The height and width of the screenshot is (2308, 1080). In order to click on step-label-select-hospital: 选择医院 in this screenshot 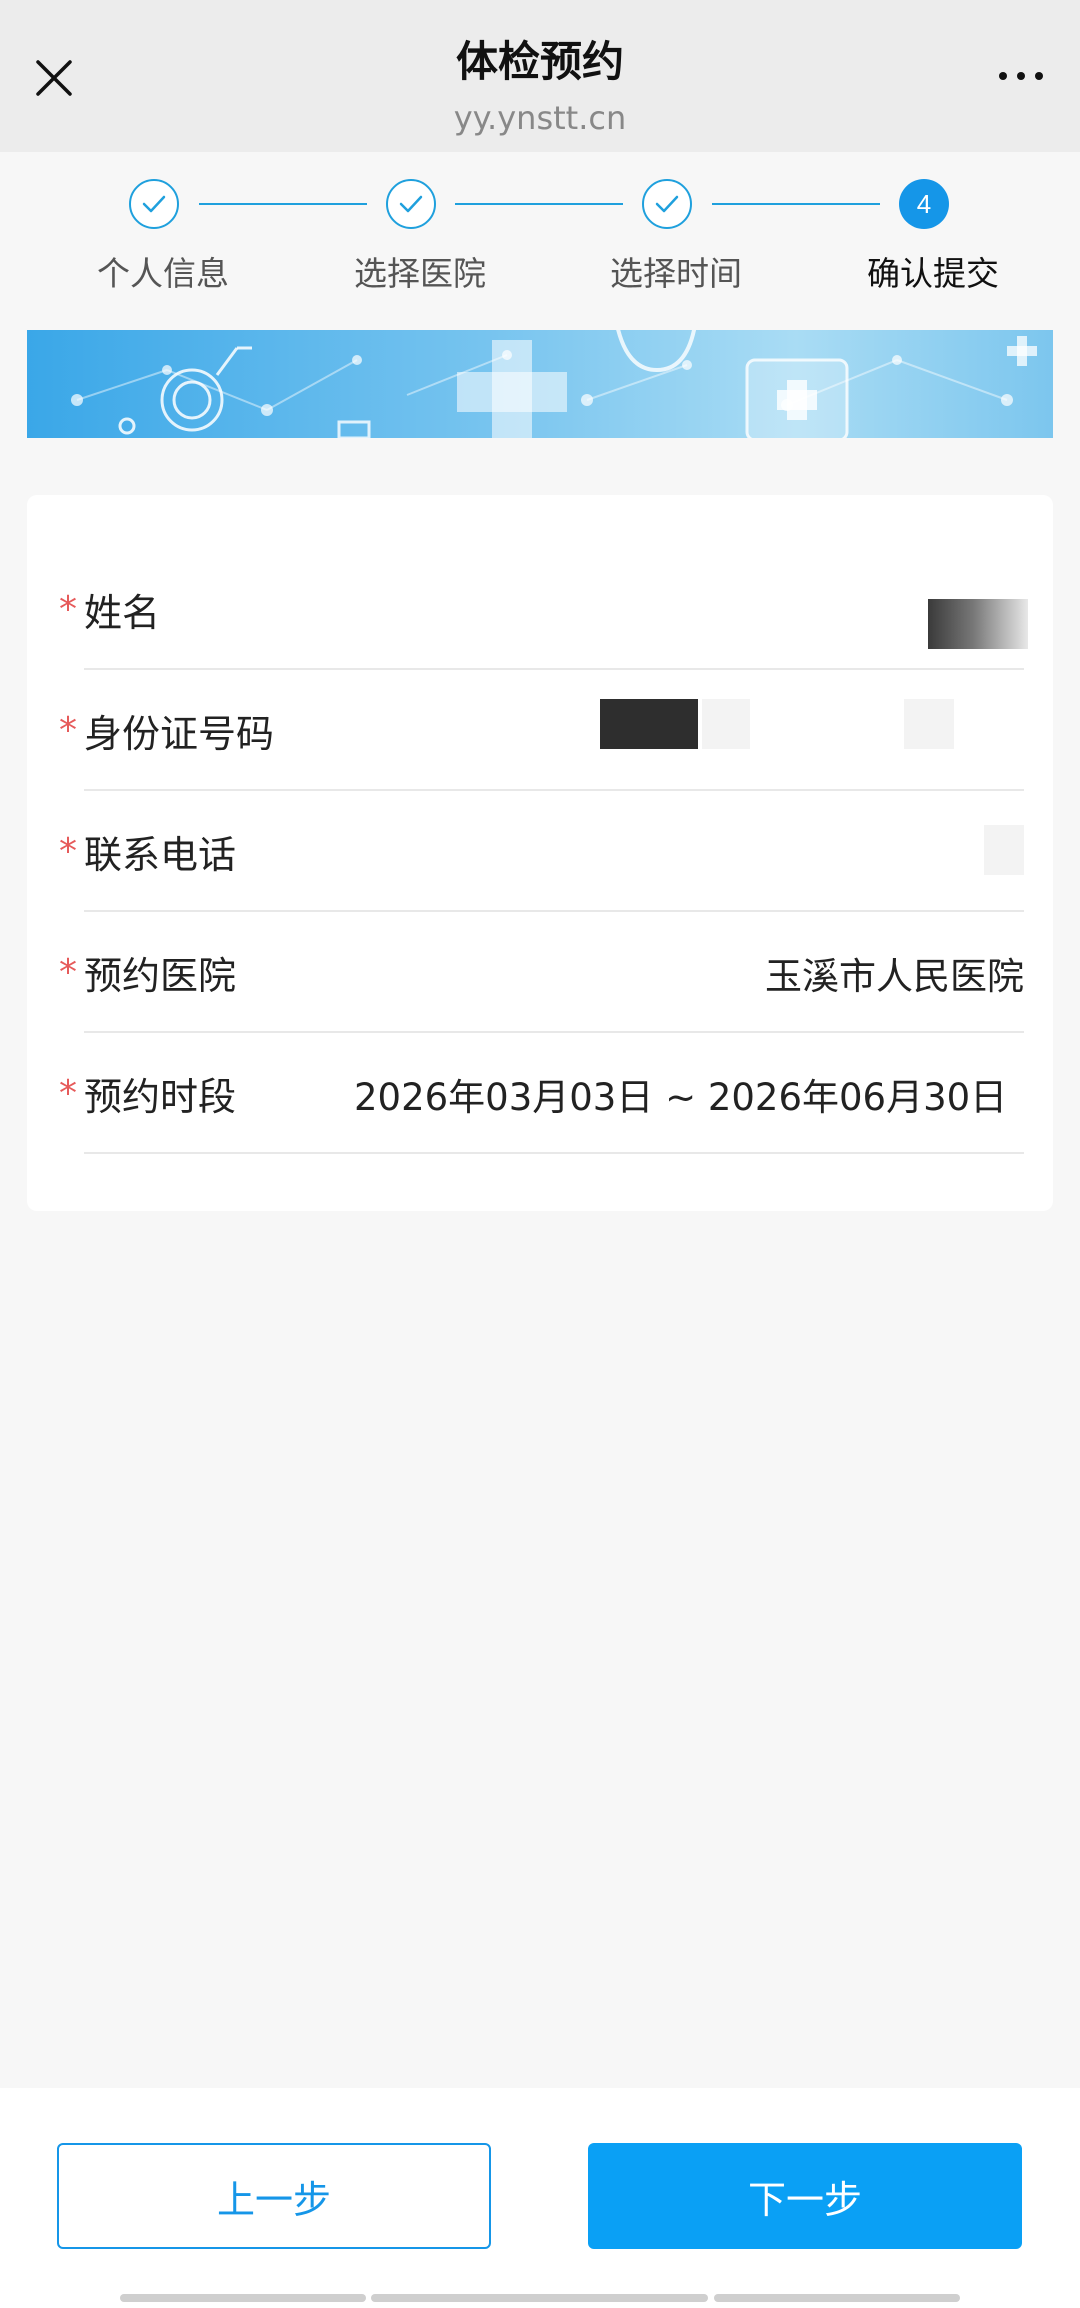, I will do `click(420, 273)`.